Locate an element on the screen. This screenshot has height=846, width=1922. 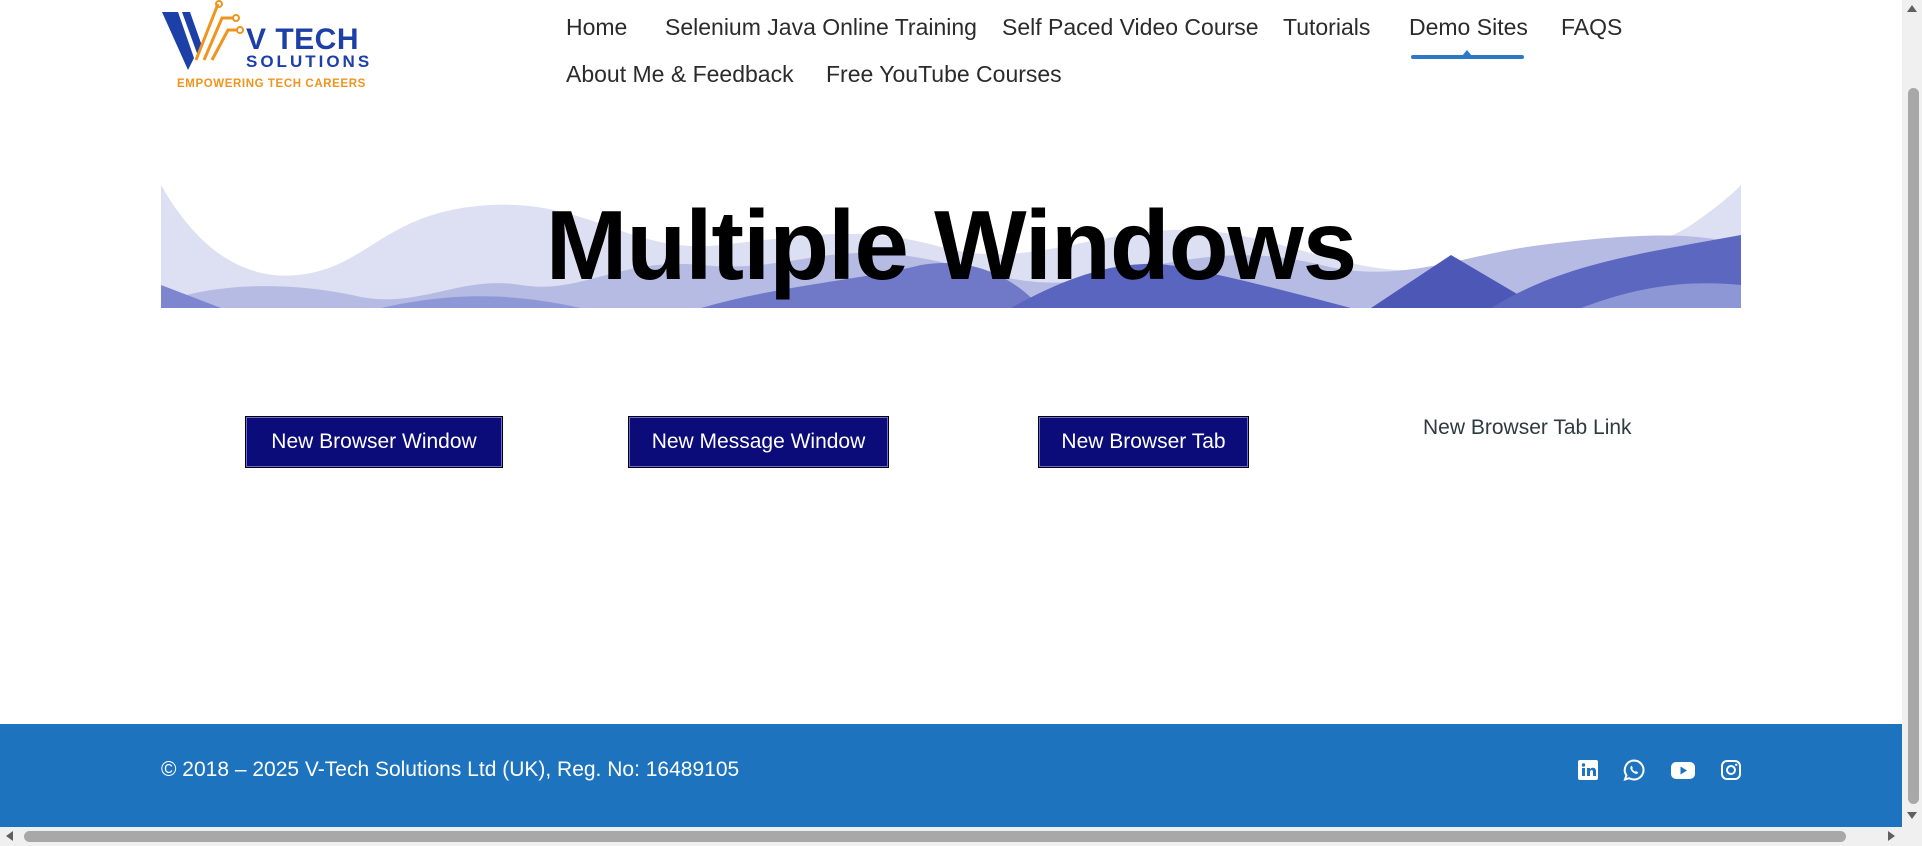
nav-item-home: Home is located at coordinates (596, 27).